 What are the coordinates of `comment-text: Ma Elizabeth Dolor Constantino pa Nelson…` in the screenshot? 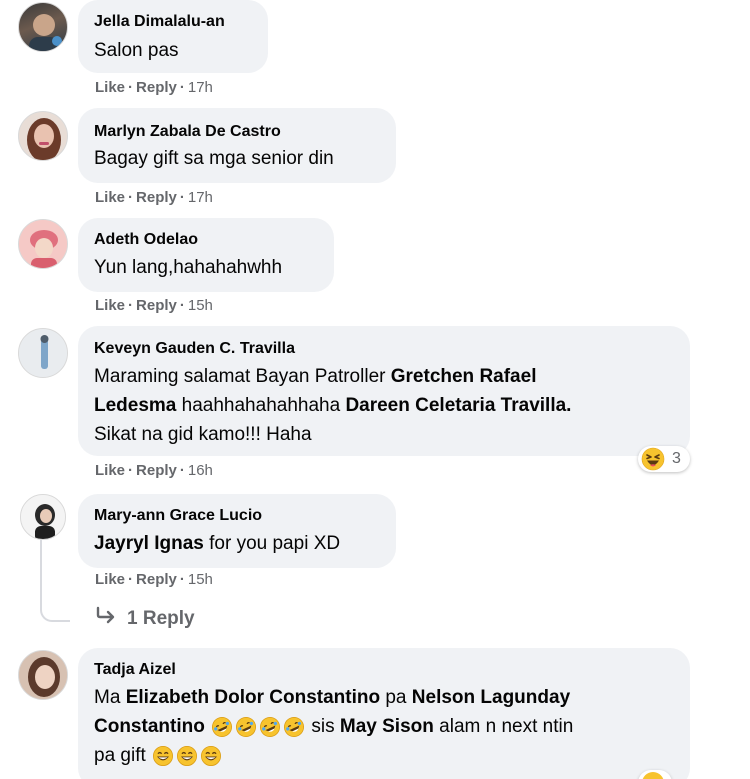 It's located at (384, 697).